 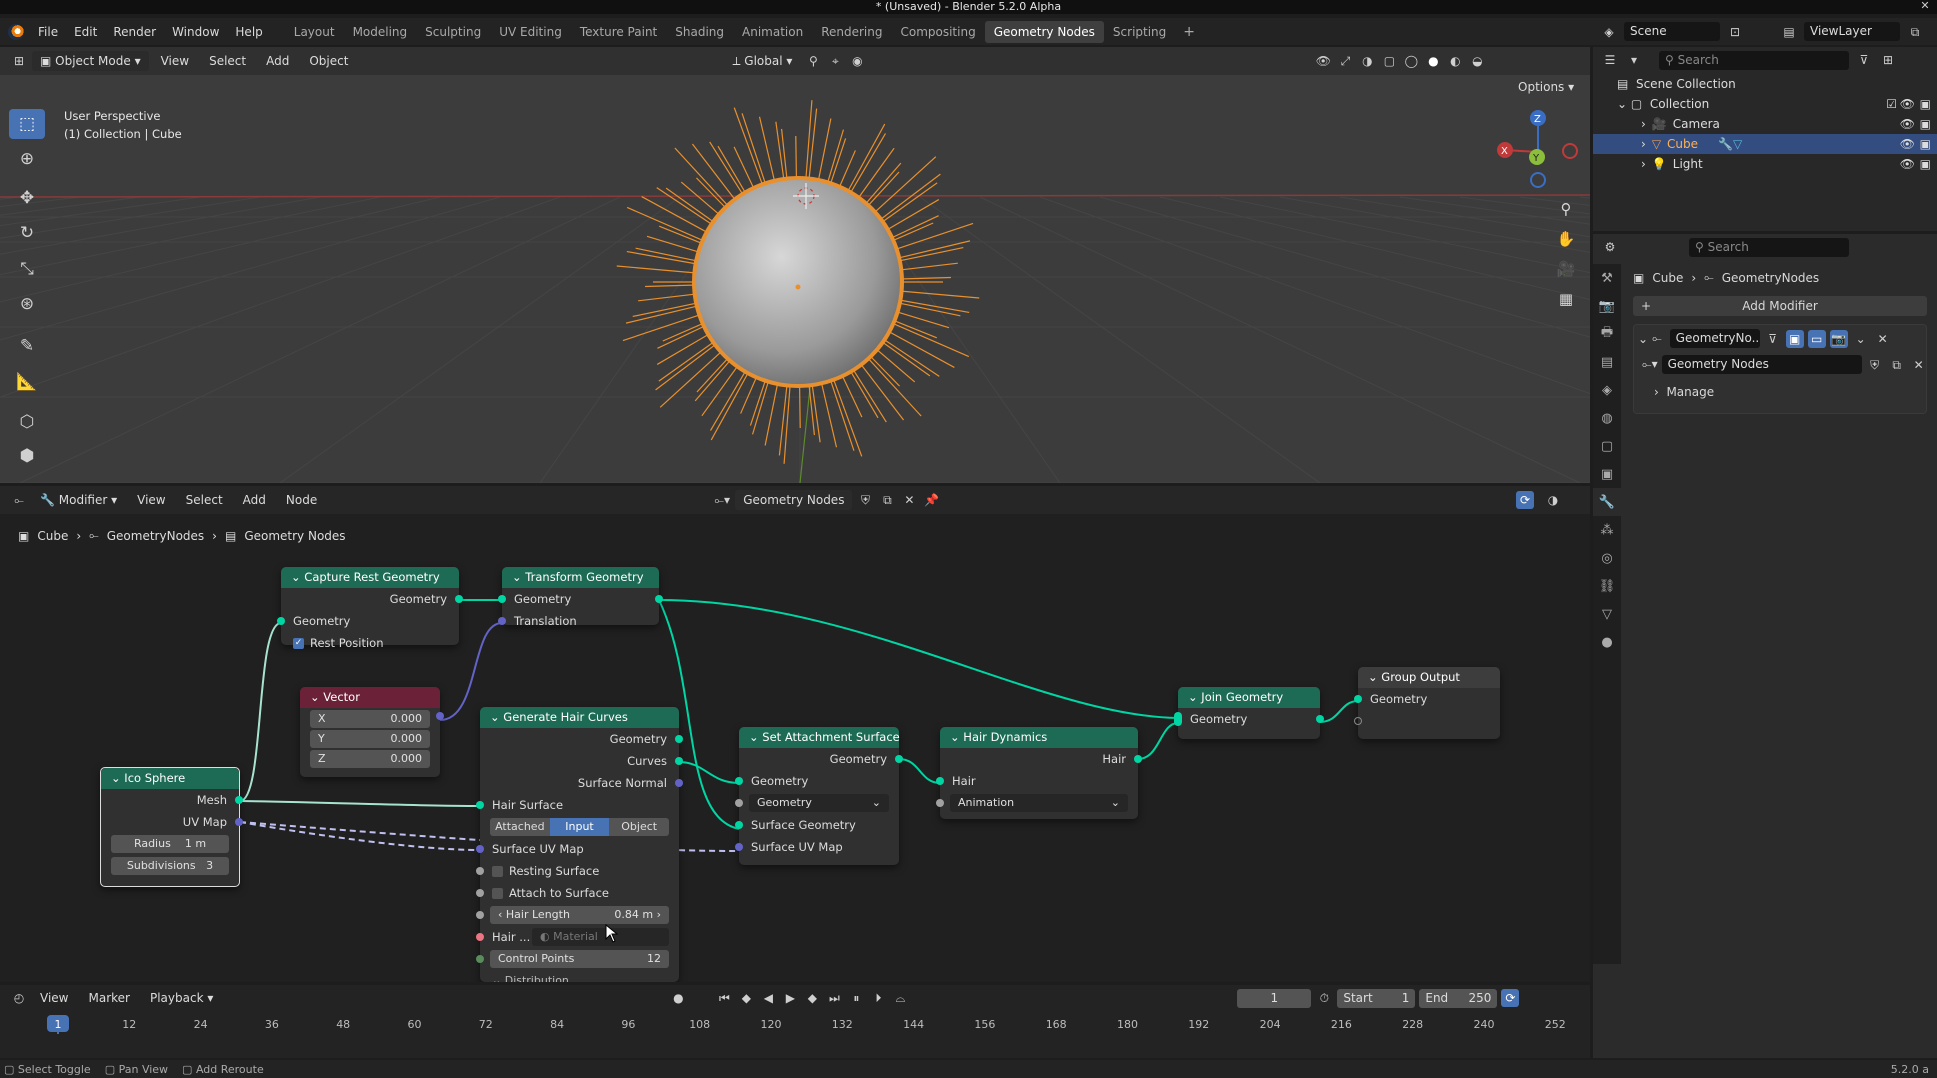 What do you see at coordinates (639, 827) in the screenshot?
I see `tab-object: Object` at bounding box center [639, 827].